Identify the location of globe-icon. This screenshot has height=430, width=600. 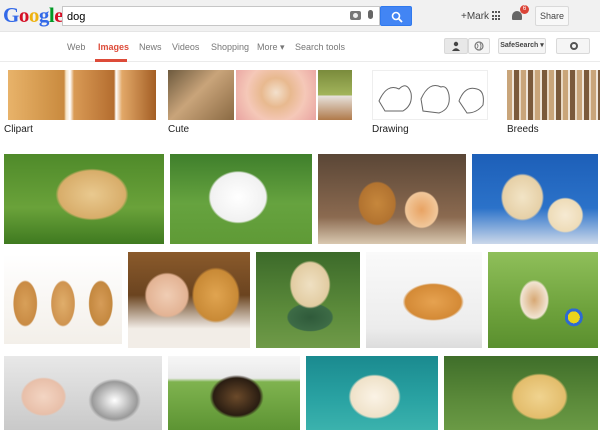
(479, 46).